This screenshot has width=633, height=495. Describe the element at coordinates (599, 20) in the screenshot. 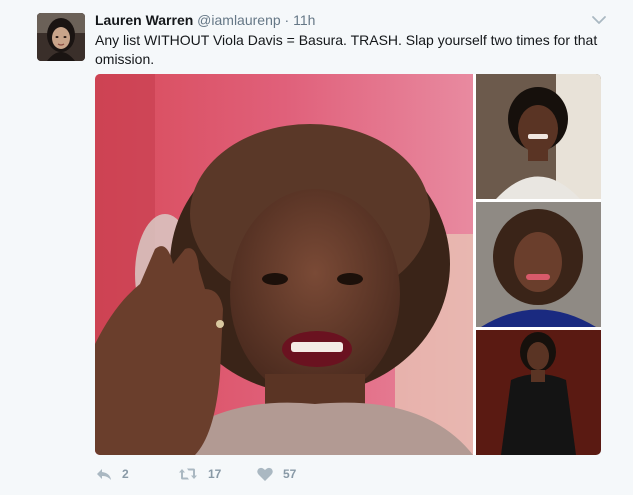

I see `chevron-down-icon` at that location.